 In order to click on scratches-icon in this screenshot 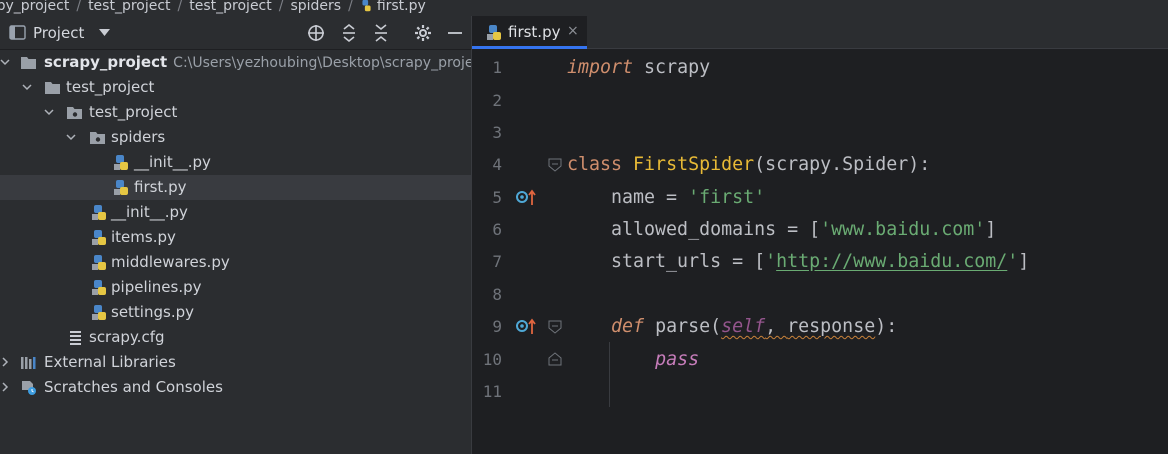, I will do `click(29, 388)`.